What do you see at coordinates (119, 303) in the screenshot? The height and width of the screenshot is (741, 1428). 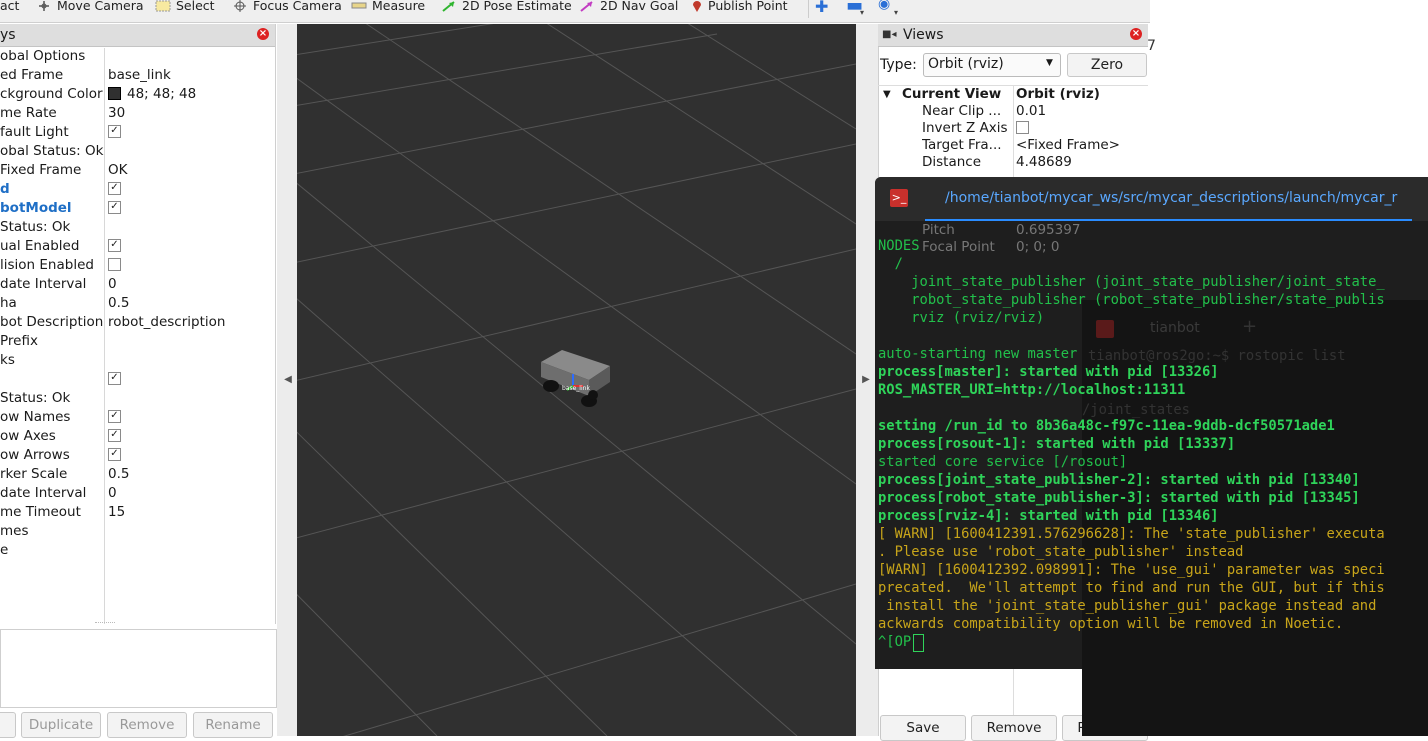 I see `property-value: 0.5` at bounding box center [119, 303].